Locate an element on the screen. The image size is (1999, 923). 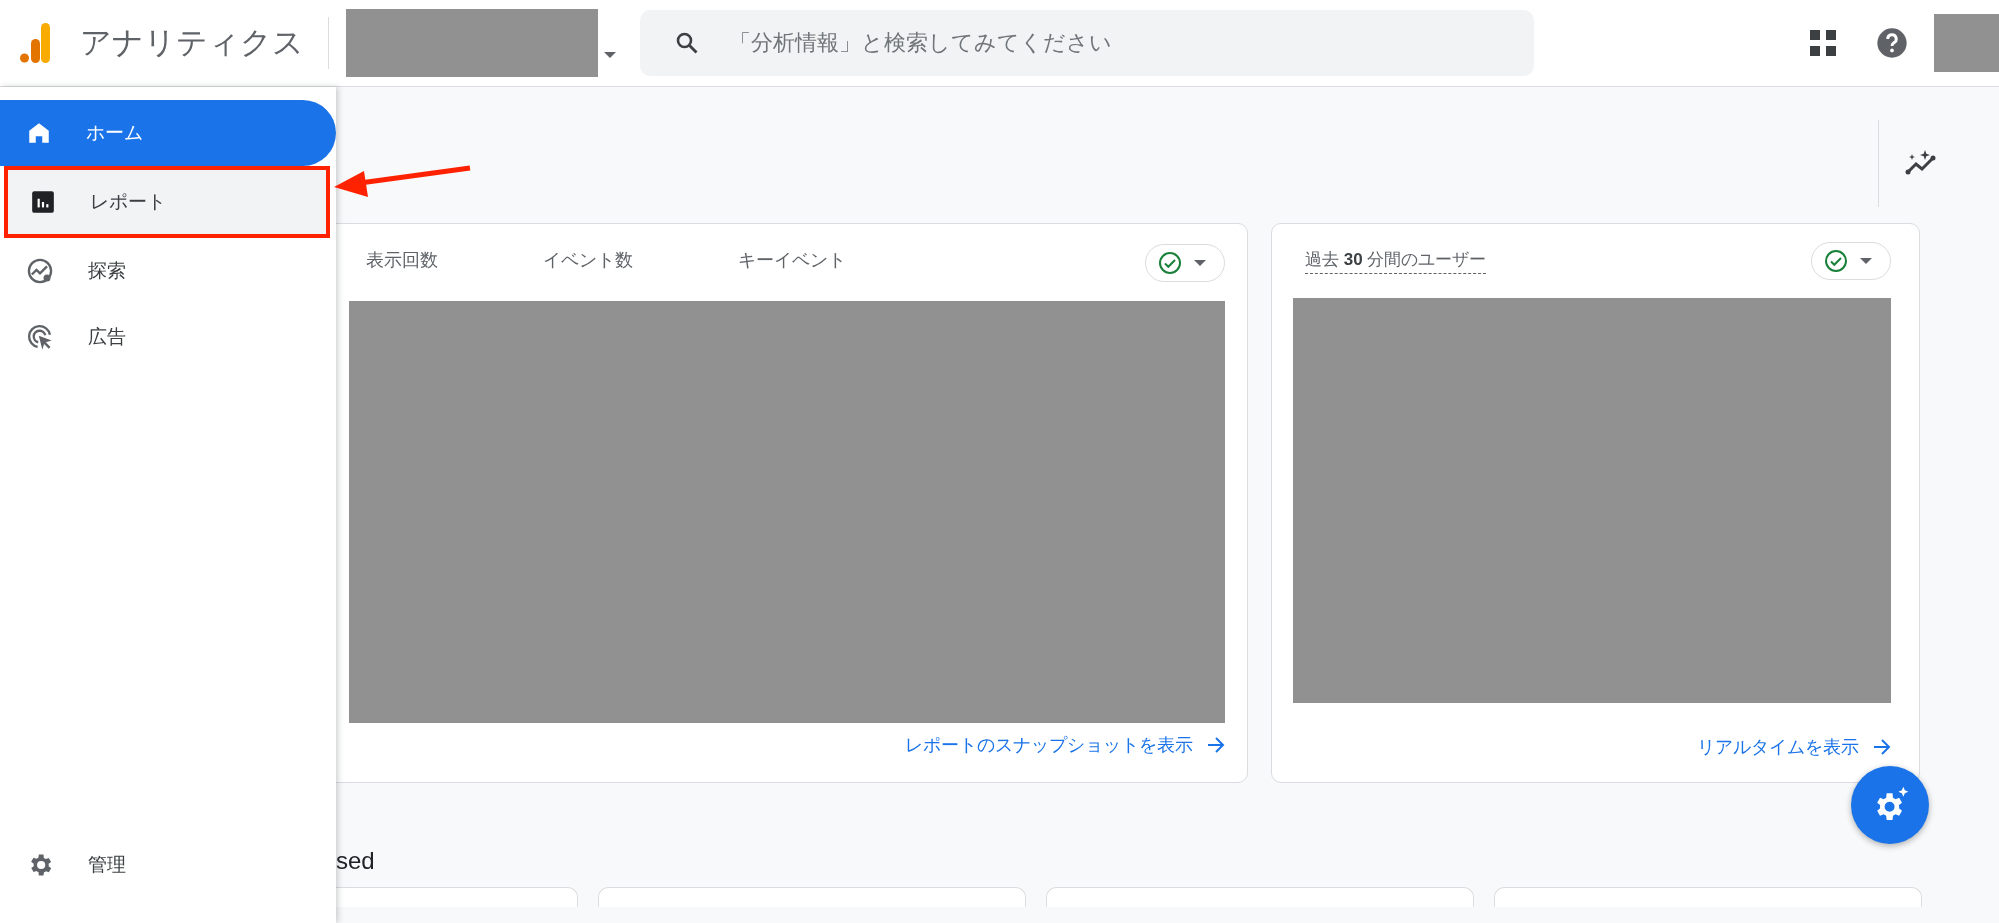
search-icon is located at coordinates (687, 43).